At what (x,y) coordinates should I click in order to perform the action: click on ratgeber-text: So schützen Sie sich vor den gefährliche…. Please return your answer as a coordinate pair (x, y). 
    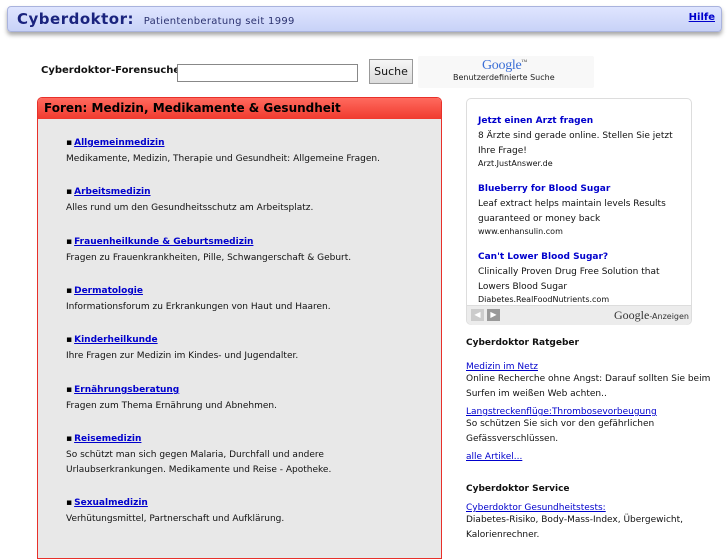
    Looking at the image, I should click on (560, 431).